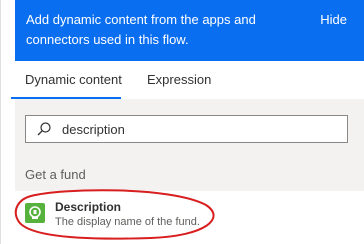 This screenshot has height=244, width=364. I want to click on tab-dynamic-content: Dynamic content, so click(73, 80).